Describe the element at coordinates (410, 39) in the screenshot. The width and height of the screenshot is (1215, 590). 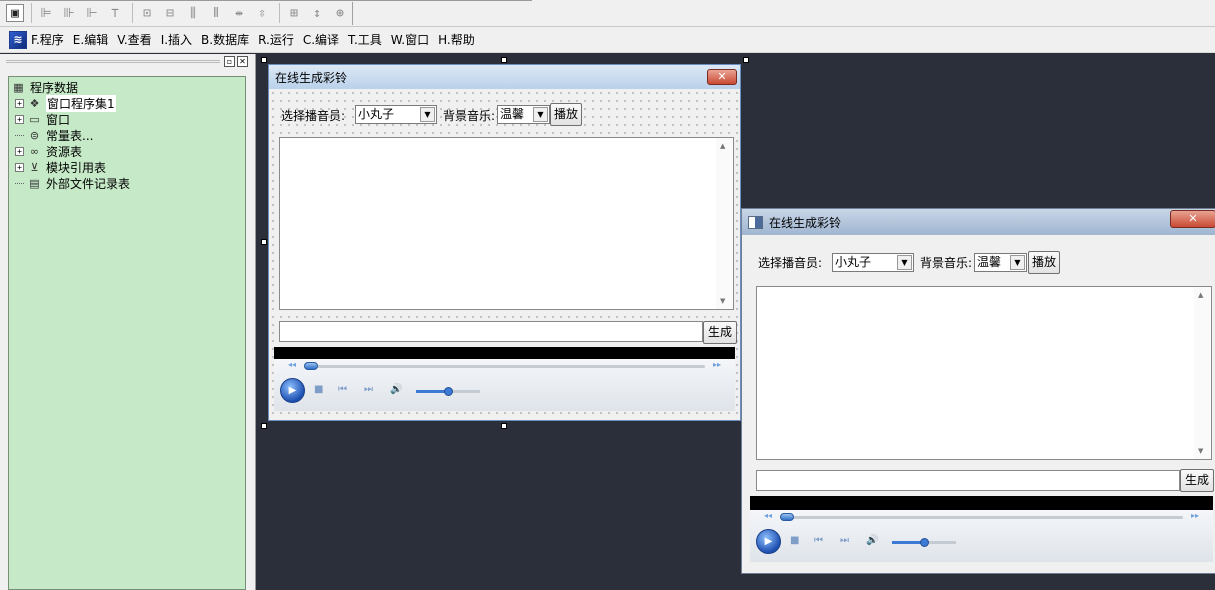
I see `menu-window: W.窗口` at that location.